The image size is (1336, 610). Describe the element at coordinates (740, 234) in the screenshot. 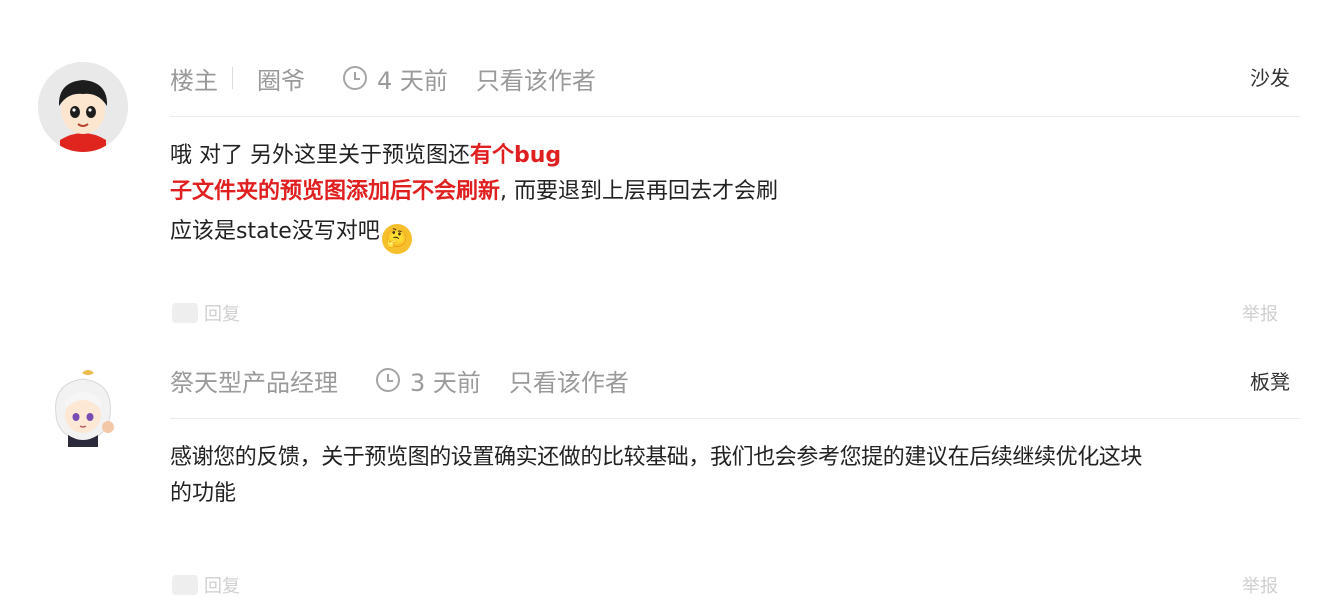

I see `body-line-3: 应该是state没写对吧 🤔` at that location.